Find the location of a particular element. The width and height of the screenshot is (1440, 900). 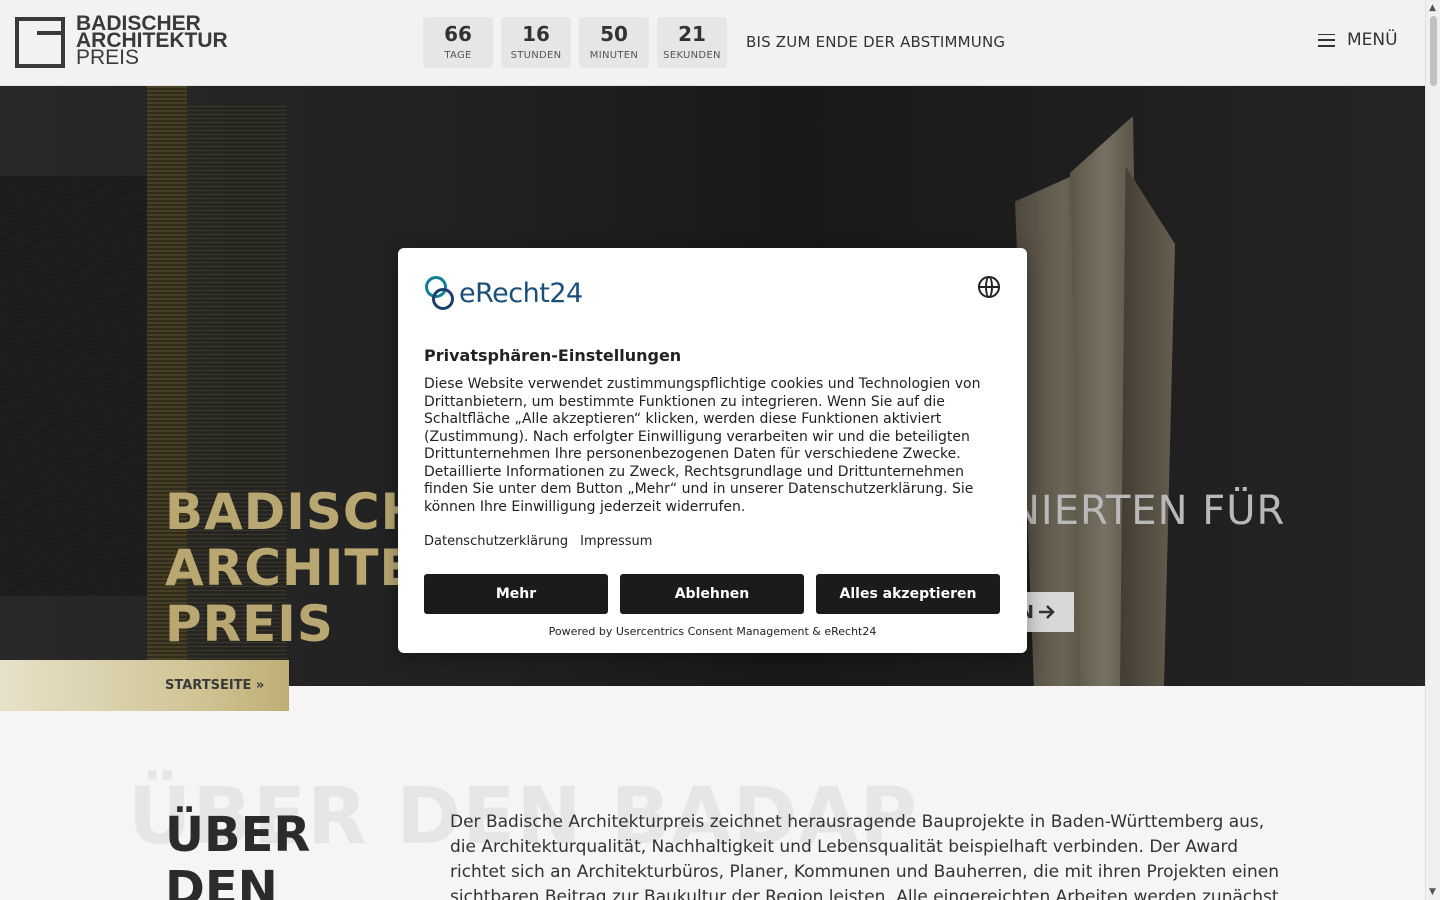

erecht24-logo: eRecht24 is located at coordinates (503, 293).